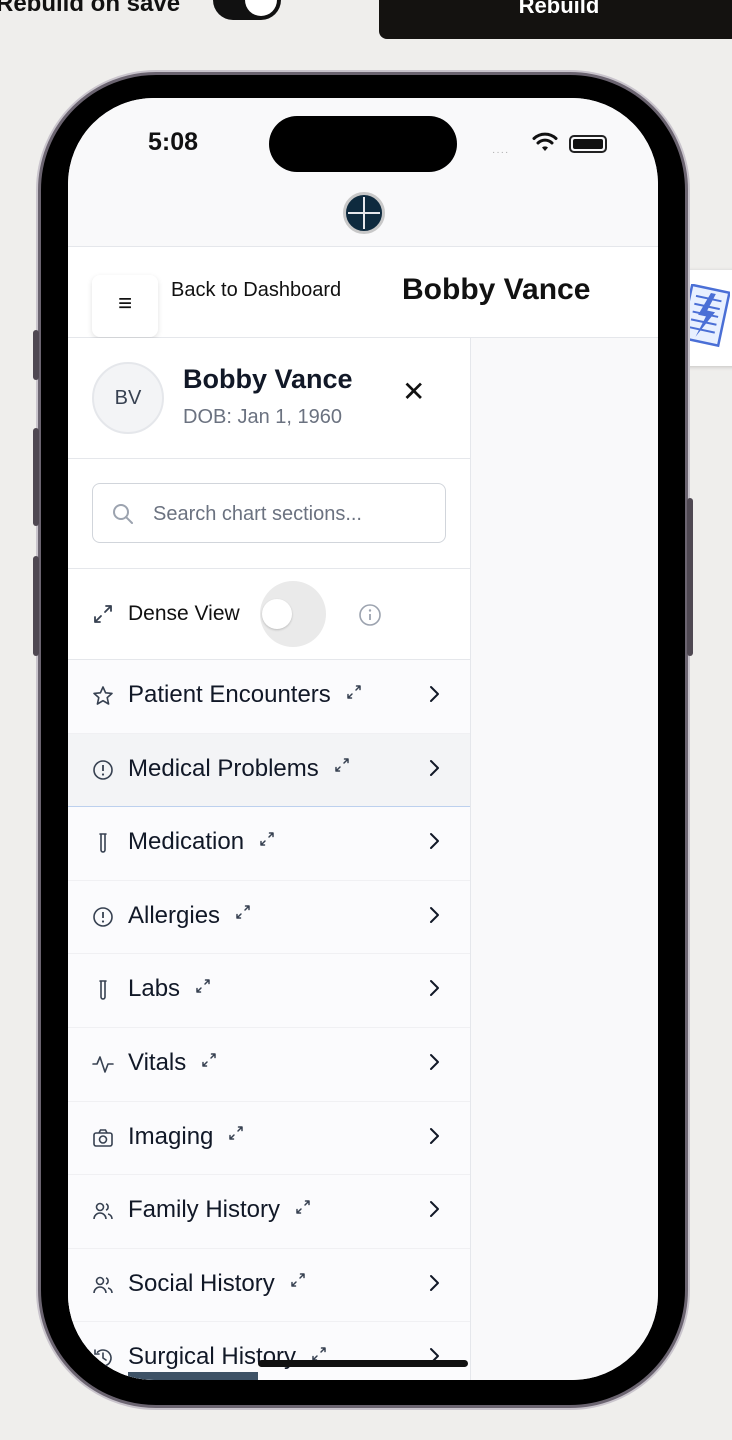  I want to click on status-bar: 5:08 ····, so click(363, 144).